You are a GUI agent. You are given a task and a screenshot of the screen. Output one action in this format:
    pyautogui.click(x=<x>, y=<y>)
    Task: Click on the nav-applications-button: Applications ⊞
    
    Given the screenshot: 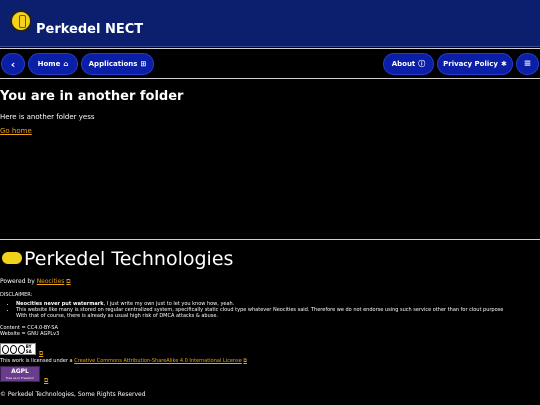 What is the action you would take?
    pyautogui.click(x=117, y=64)
    